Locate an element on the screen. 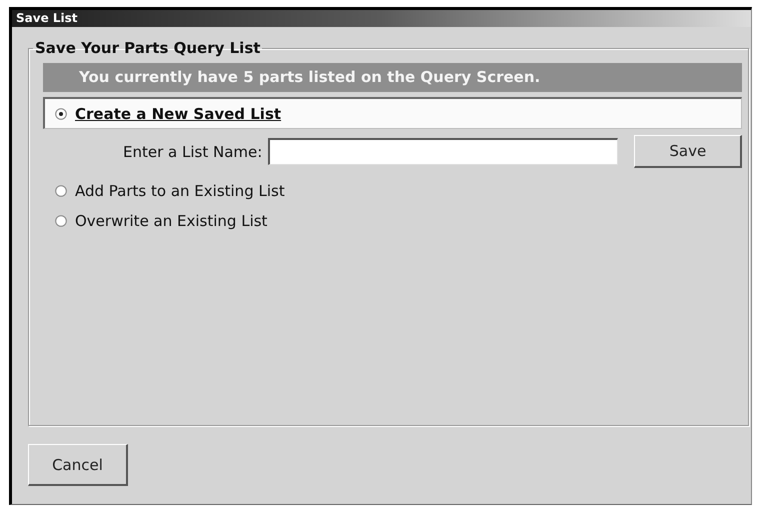 This screenshot has width=768, height=517. option-label: Overwrite an Existing List is located at coordinates (171, 221).